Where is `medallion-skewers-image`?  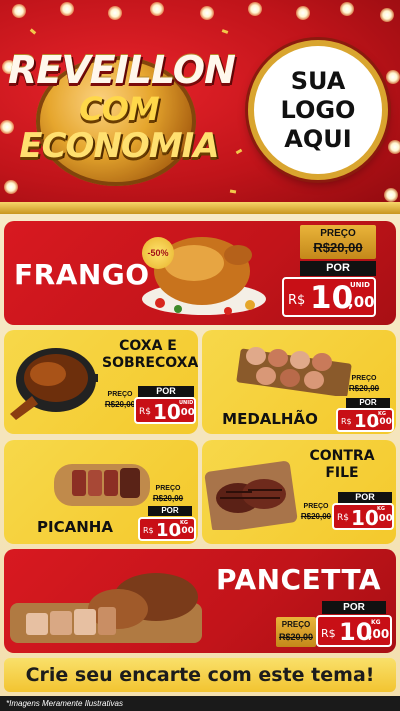 medallion-skewers-image is located at coordinates (294, 371).